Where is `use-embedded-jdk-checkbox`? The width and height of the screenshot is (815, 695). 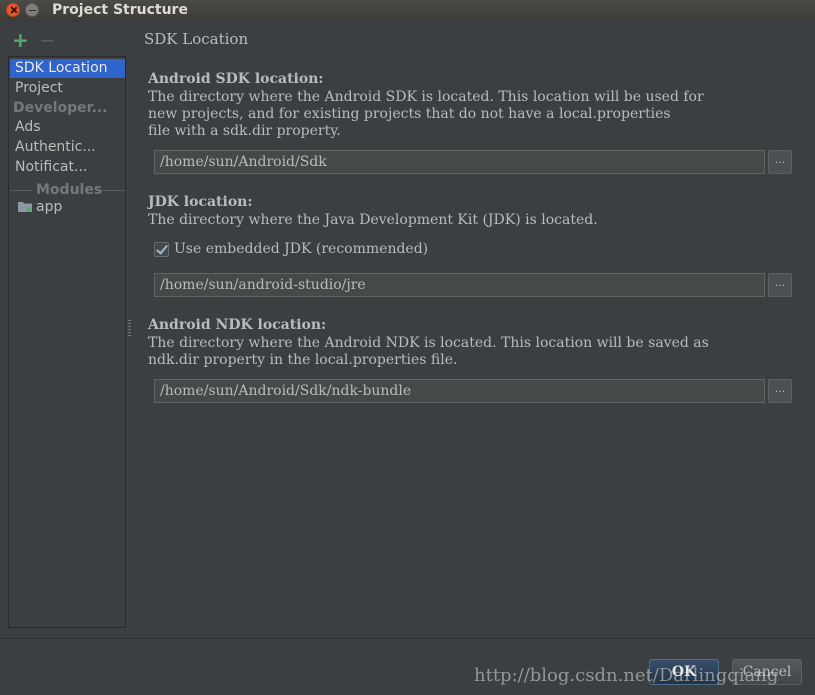 use-embedded-jdk-checkbox is located at coordinates (161, 249).